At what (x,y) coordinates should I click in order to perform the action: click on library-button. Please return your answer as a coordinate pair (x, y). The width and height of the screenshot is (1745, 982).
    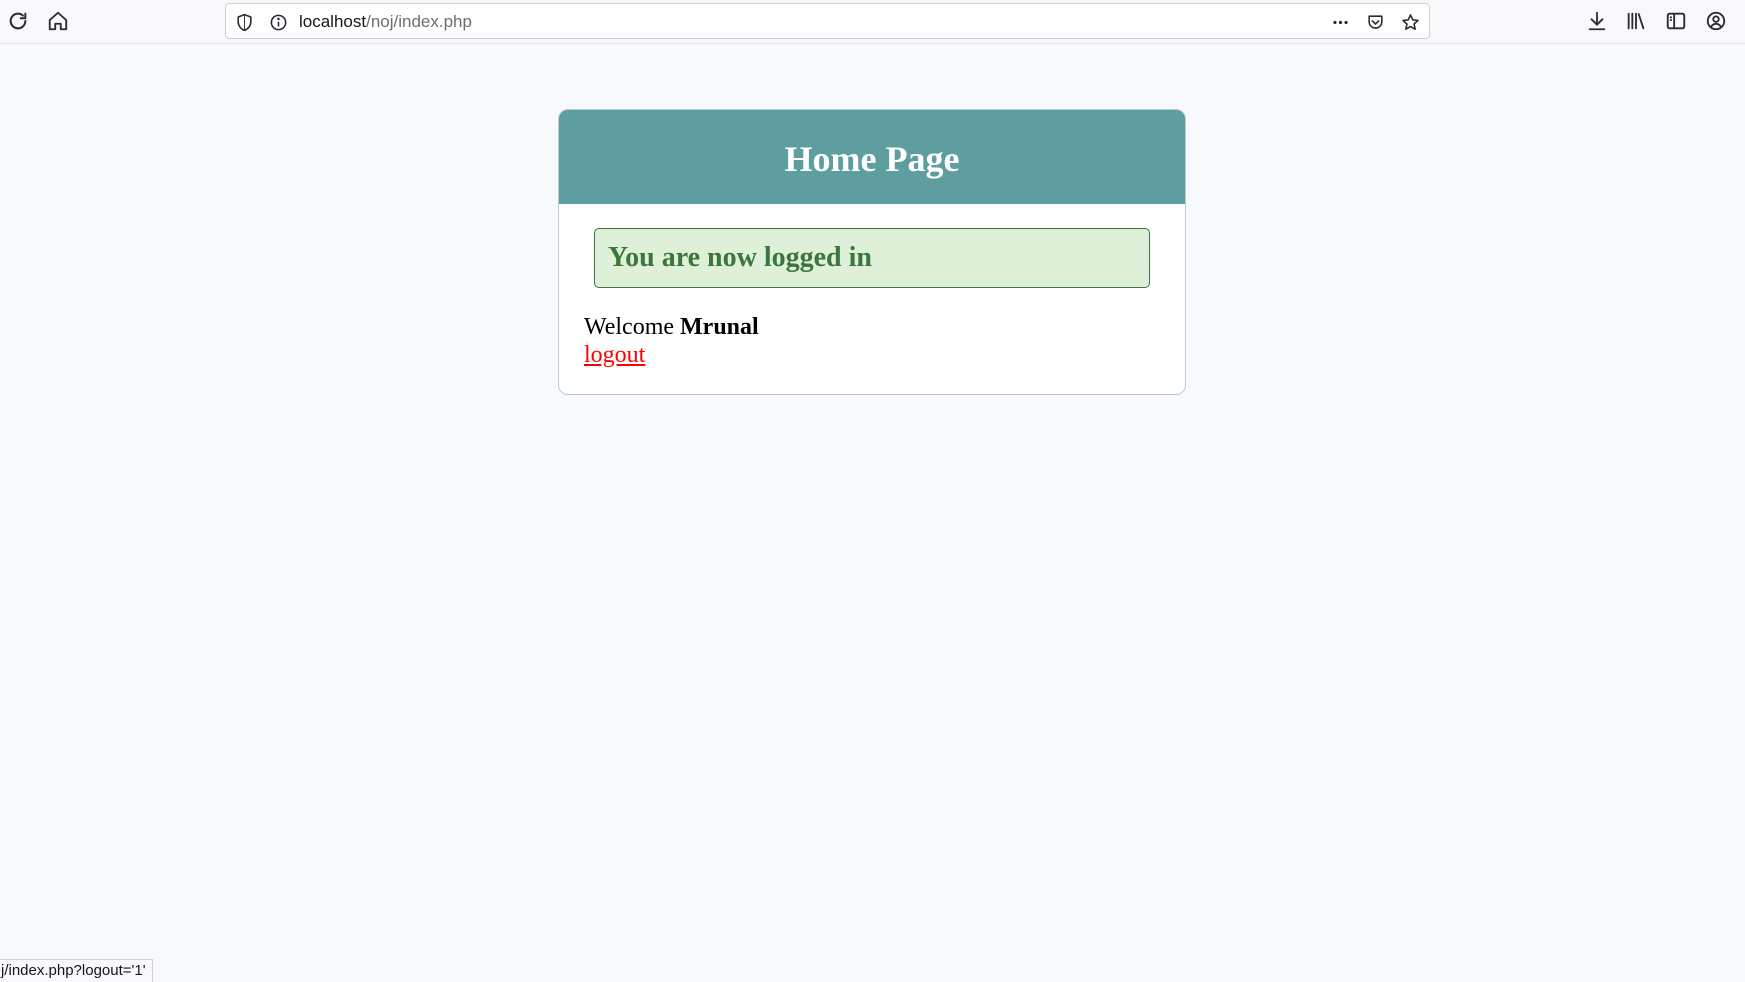
    Looking at the image, I should click on (1636, 21).